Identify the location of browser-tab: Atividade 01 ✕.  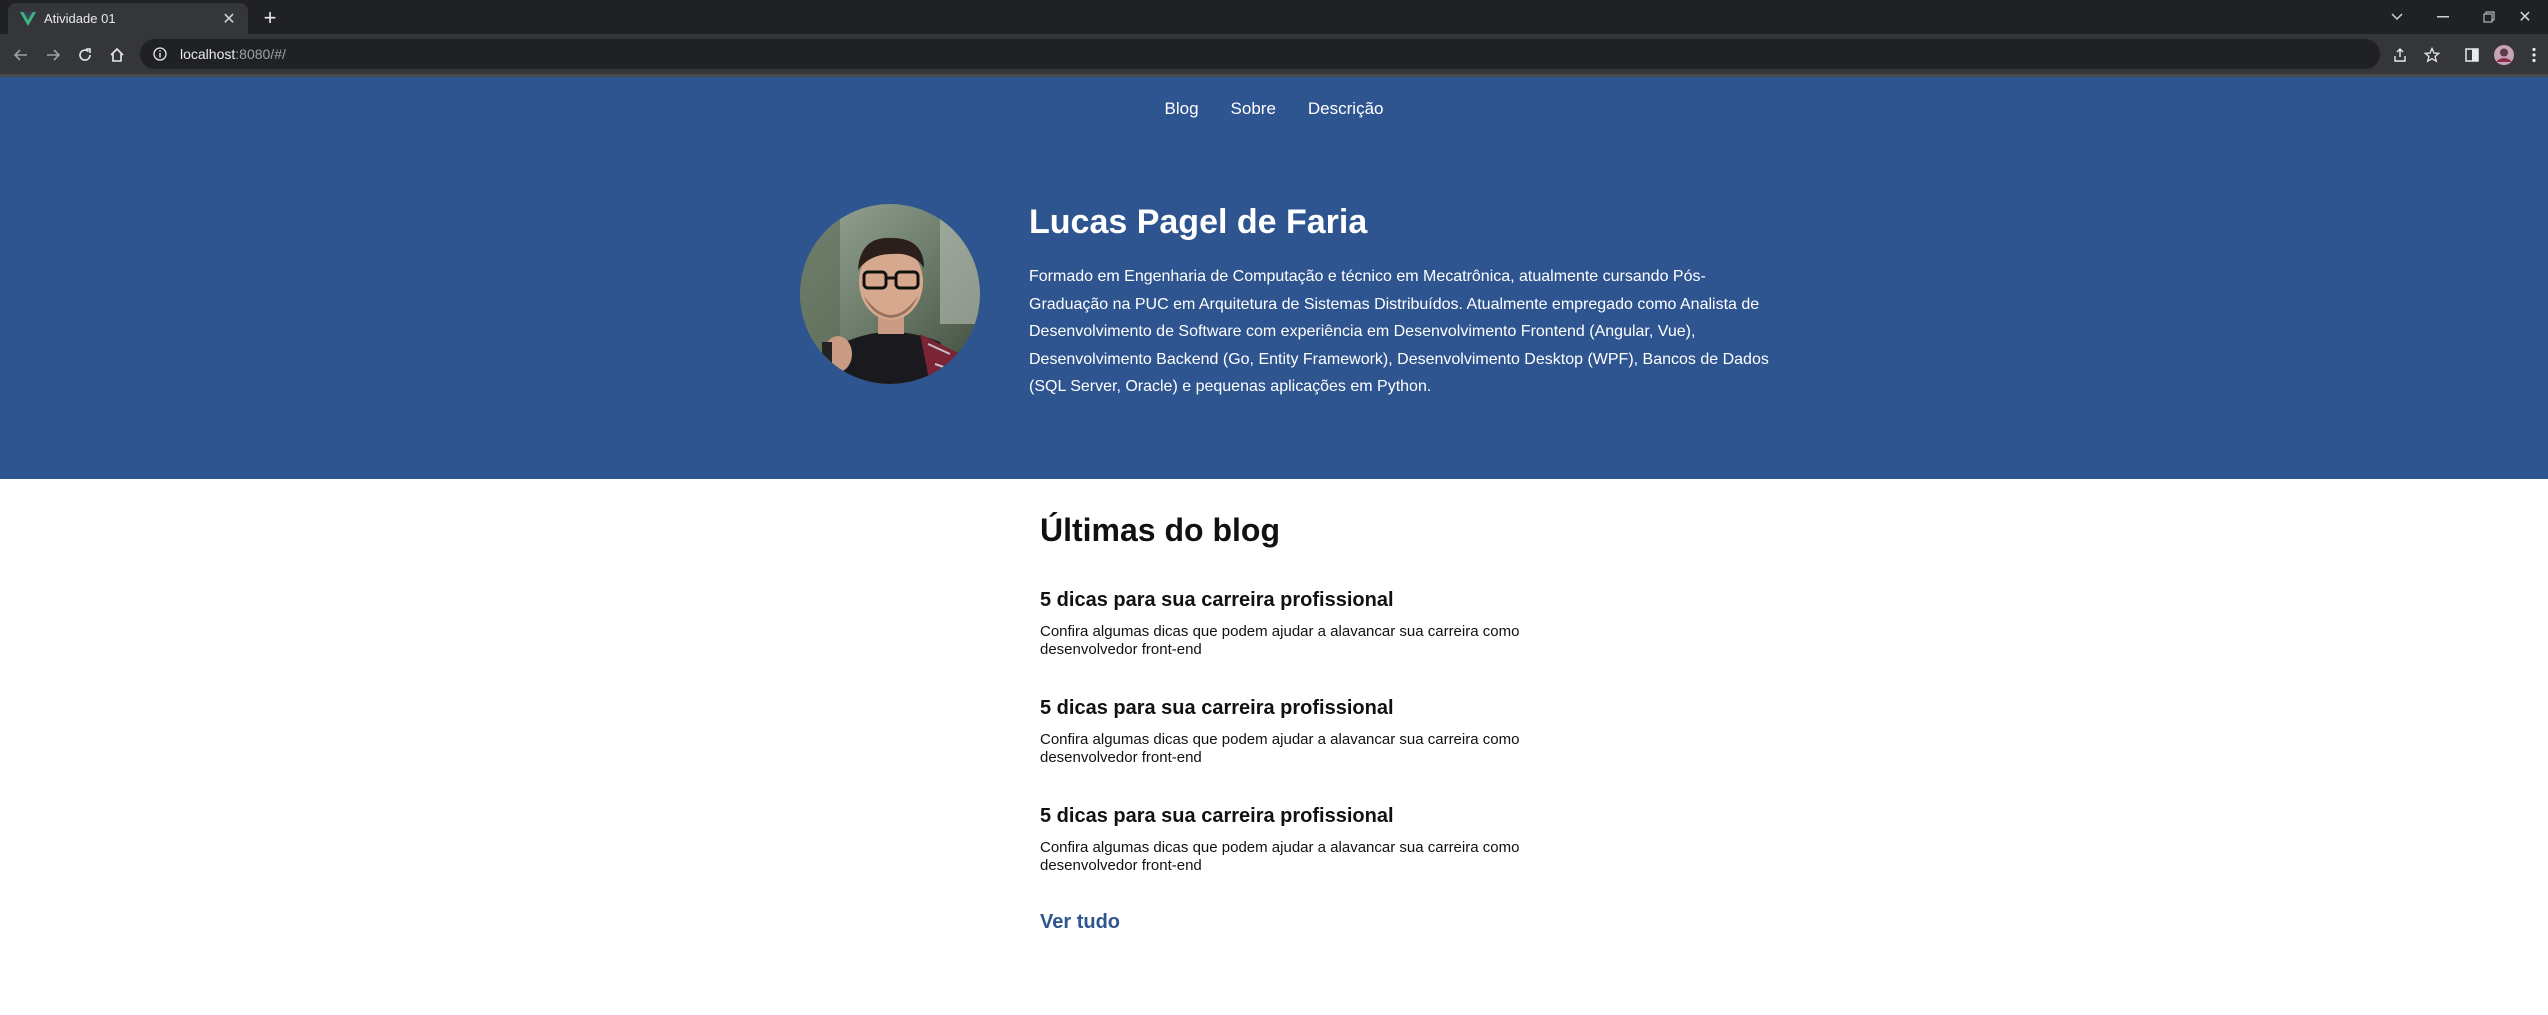
(128, 18).